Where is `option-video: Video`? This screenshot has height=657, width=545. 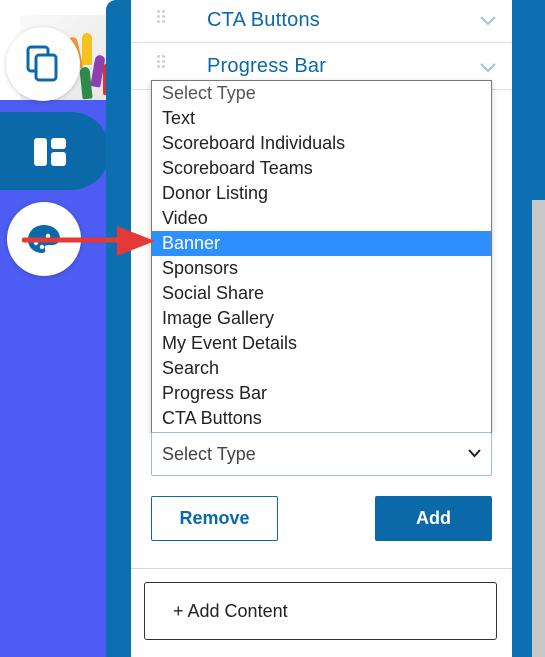 option-video: Video is located at coordinates (321, 218).